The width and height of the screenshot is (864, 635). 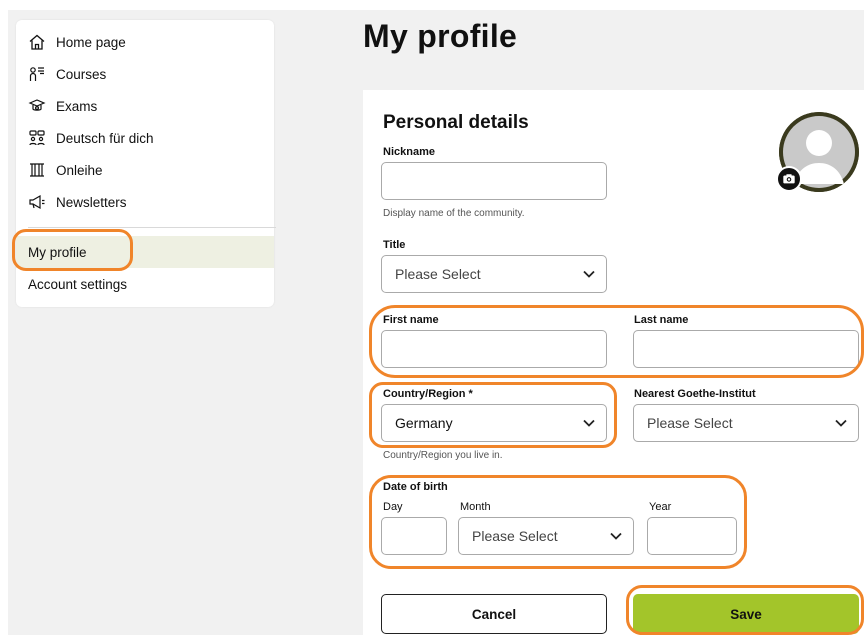 I want to click on sidebar-item-label: Courses, so click(x=81, y=74).